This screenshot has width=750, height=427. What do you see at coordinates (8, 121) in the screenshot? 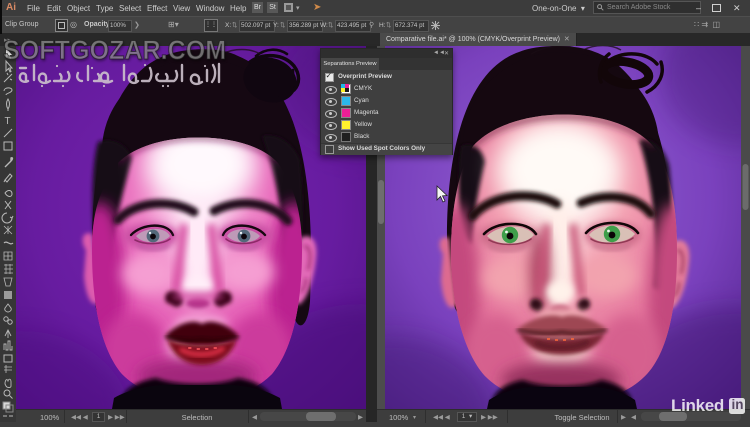
I see `svg-text: T` at bounding box center [8, 121].